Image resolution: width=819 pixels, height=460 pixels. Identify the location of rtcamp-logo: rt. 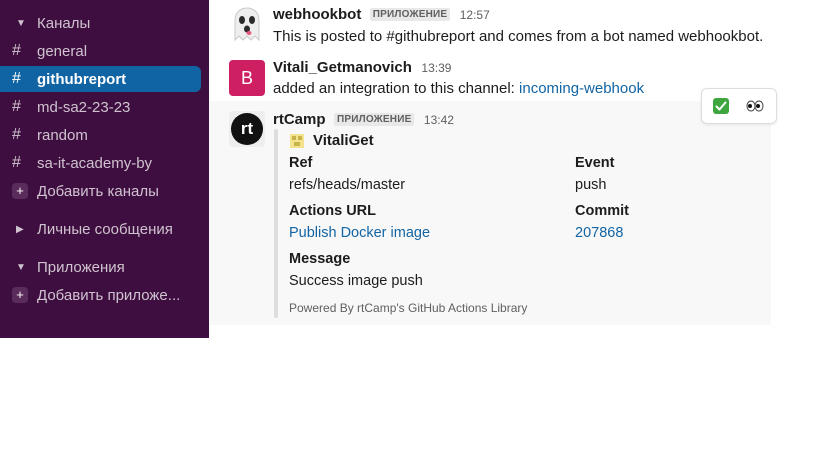
(247, 129).